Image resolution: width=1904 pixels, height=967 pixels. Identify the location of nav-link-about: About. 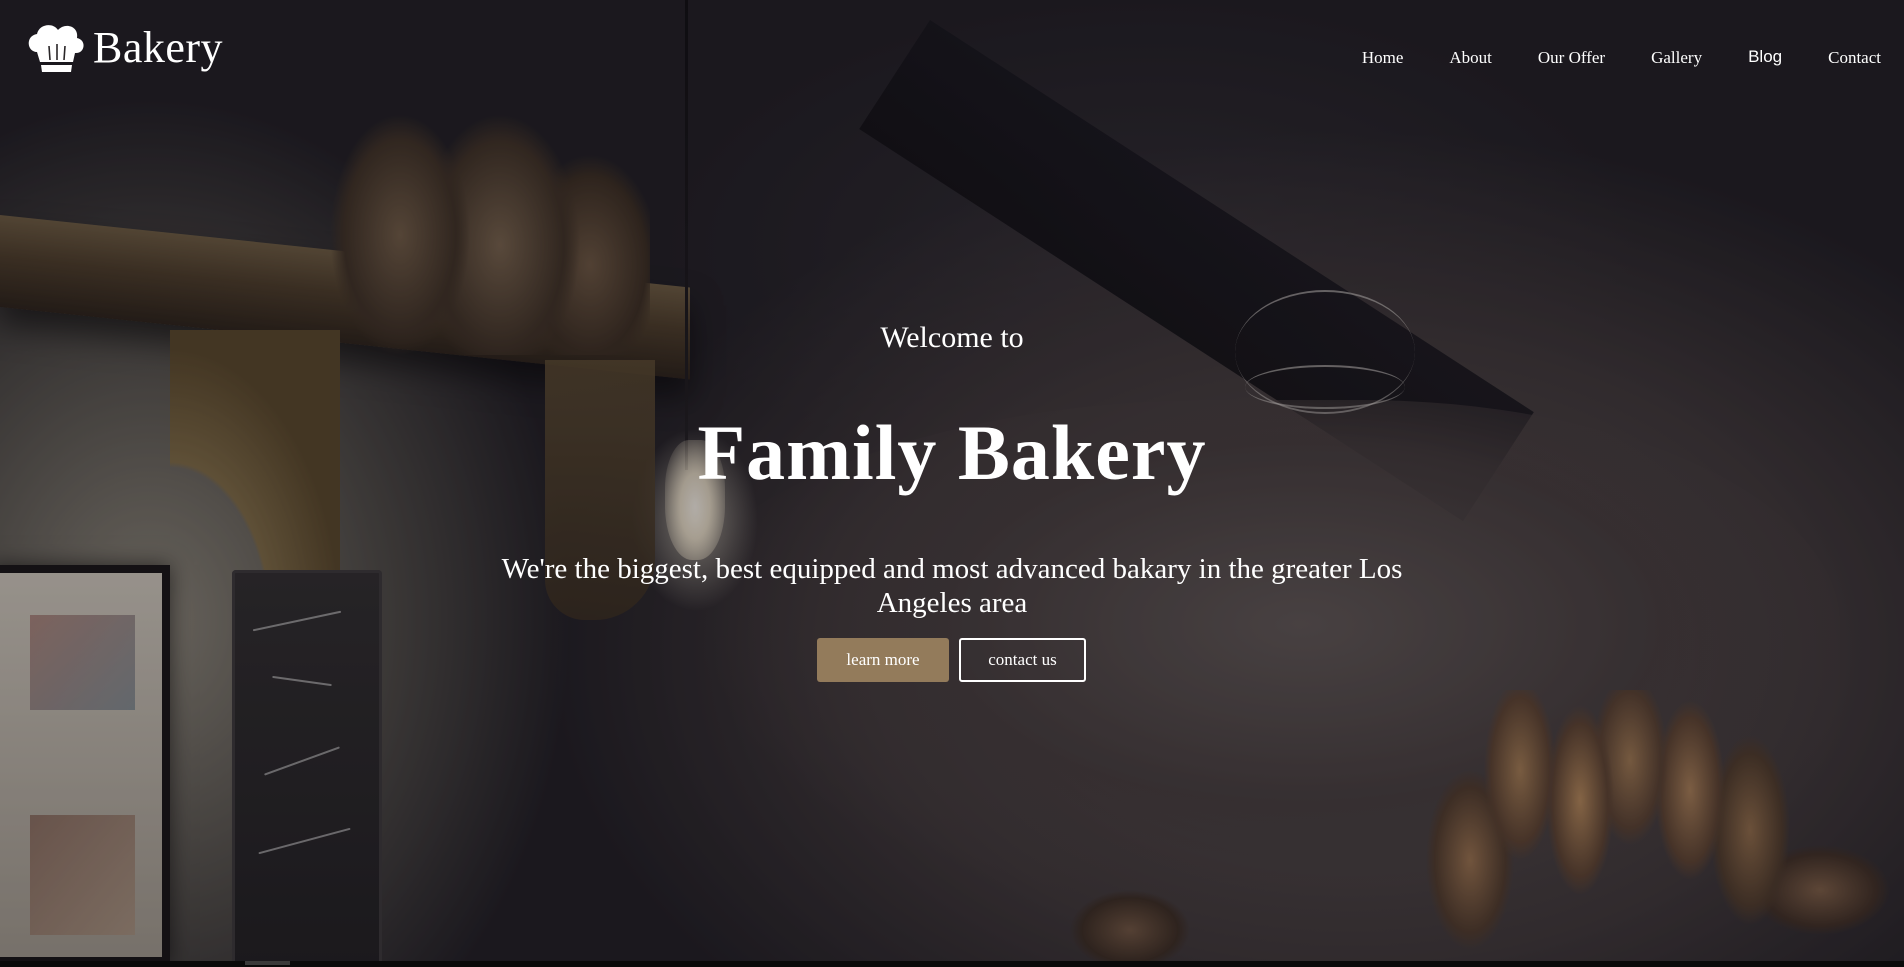
(1470, 58).